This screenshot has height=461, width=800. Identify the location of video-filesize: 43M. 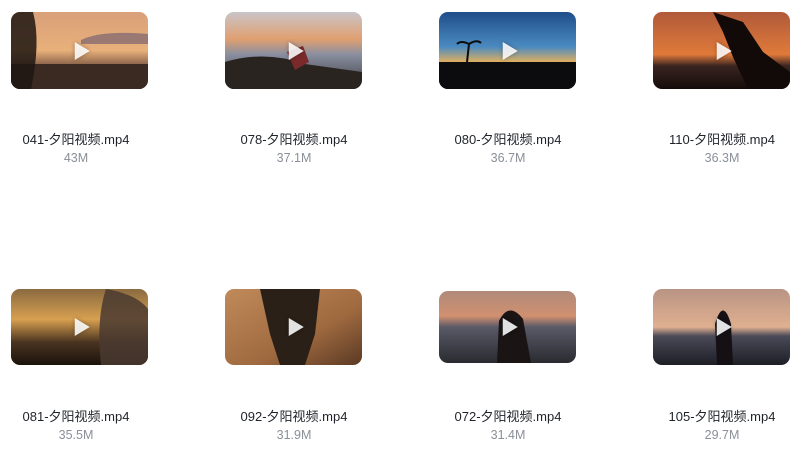
(76, 158).